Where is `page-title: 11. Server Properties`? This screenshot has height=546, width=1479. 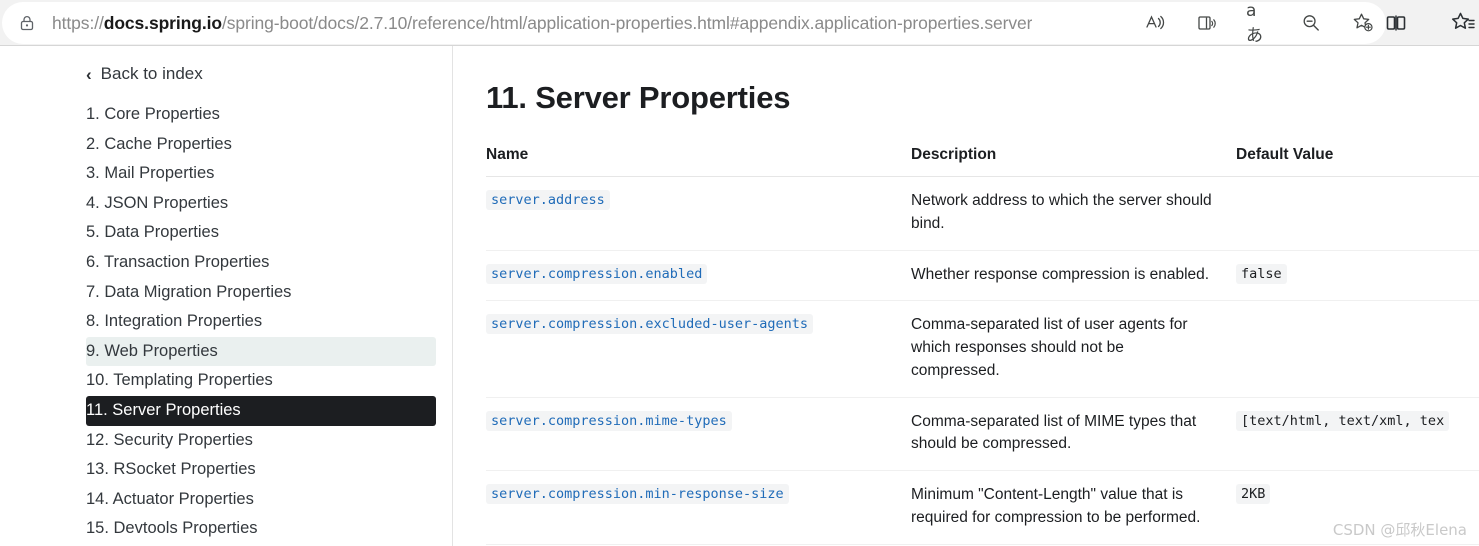
page-title: 11. Server Properties is located at coordinates (638, 97).